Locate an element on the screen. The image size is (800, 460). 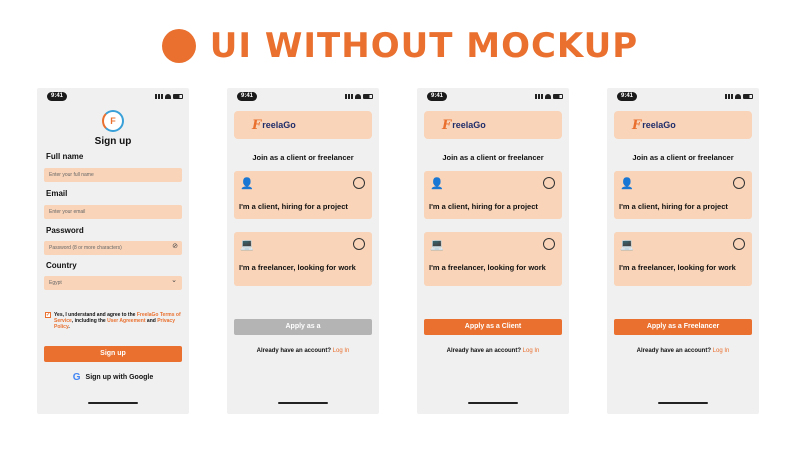
app-logo: F is located at coordinates (113, 121).